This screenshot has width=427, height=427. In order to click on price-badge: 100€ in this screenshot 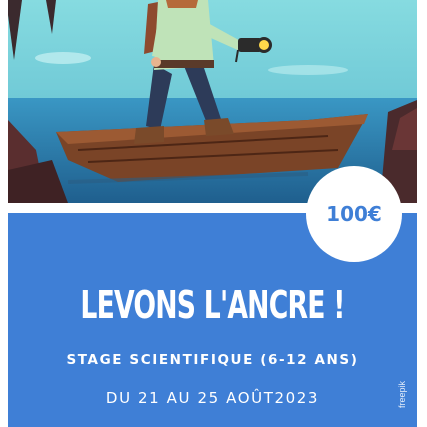, I will do `click(354, 214)`.